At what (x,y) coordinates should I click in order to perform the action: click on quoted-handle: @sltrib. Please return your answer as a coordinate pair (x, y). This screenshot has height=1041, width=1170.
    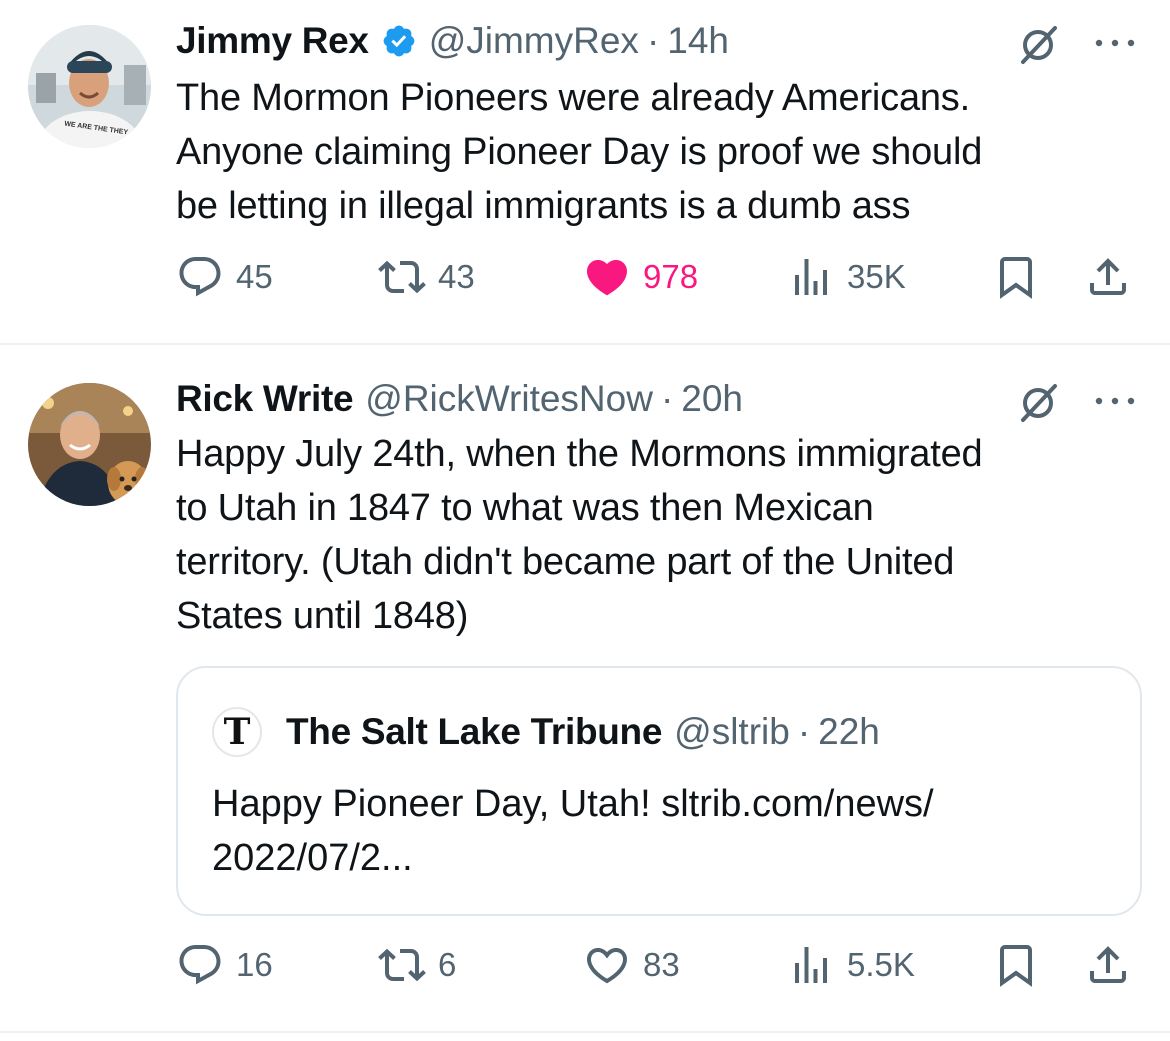
    Looking at the image, I should click on (732, 731).